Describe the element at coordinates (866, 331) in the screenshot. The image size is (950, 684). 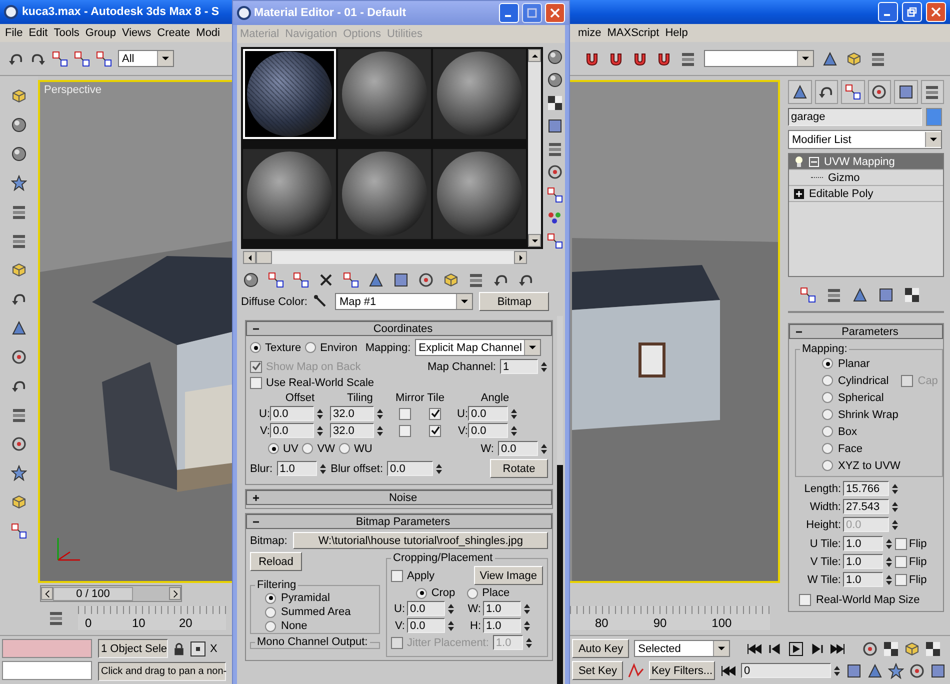
I see `rollout-header: Parameters` at that location.